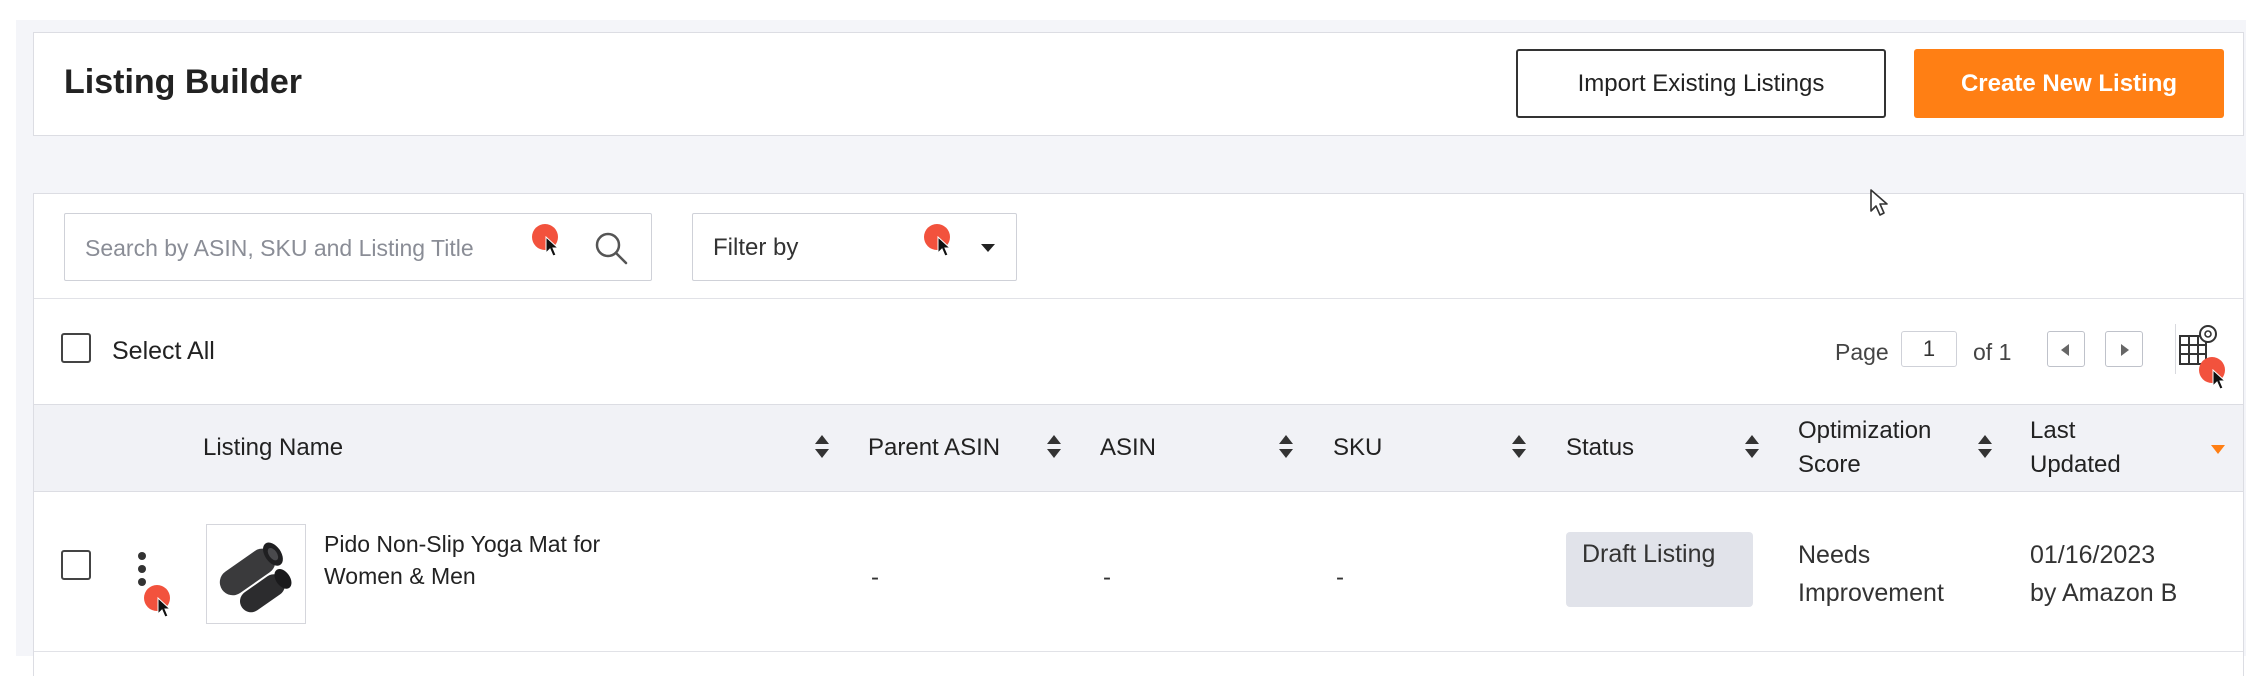 The height and width of the screenshot is (676, 2262). I want to click on column-header-listing-name: Listing Name, so click(273, 448).